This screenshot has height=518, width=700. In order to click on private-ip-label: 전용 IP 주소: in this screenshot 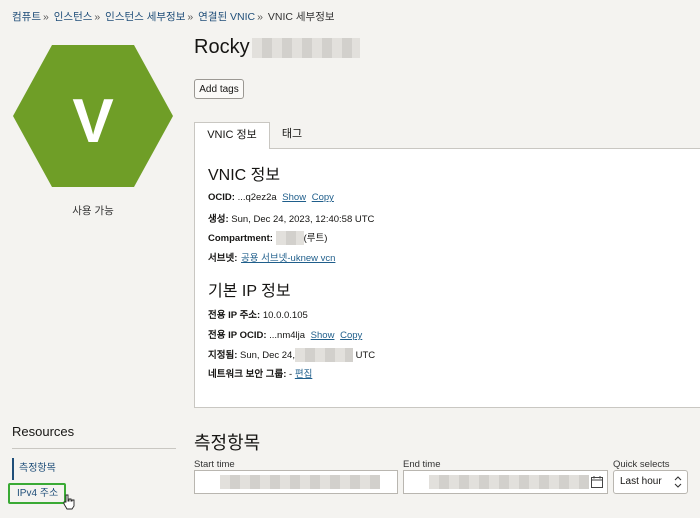, I will do `click(234, 315)`.